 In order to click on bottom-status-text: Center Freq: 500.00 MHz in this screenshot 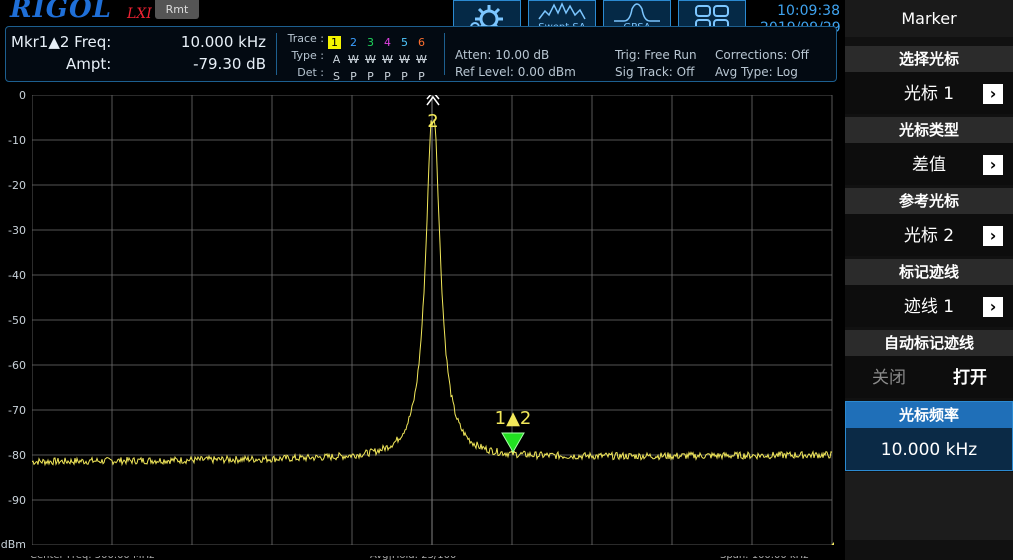, I will do `click(92, 558)`.